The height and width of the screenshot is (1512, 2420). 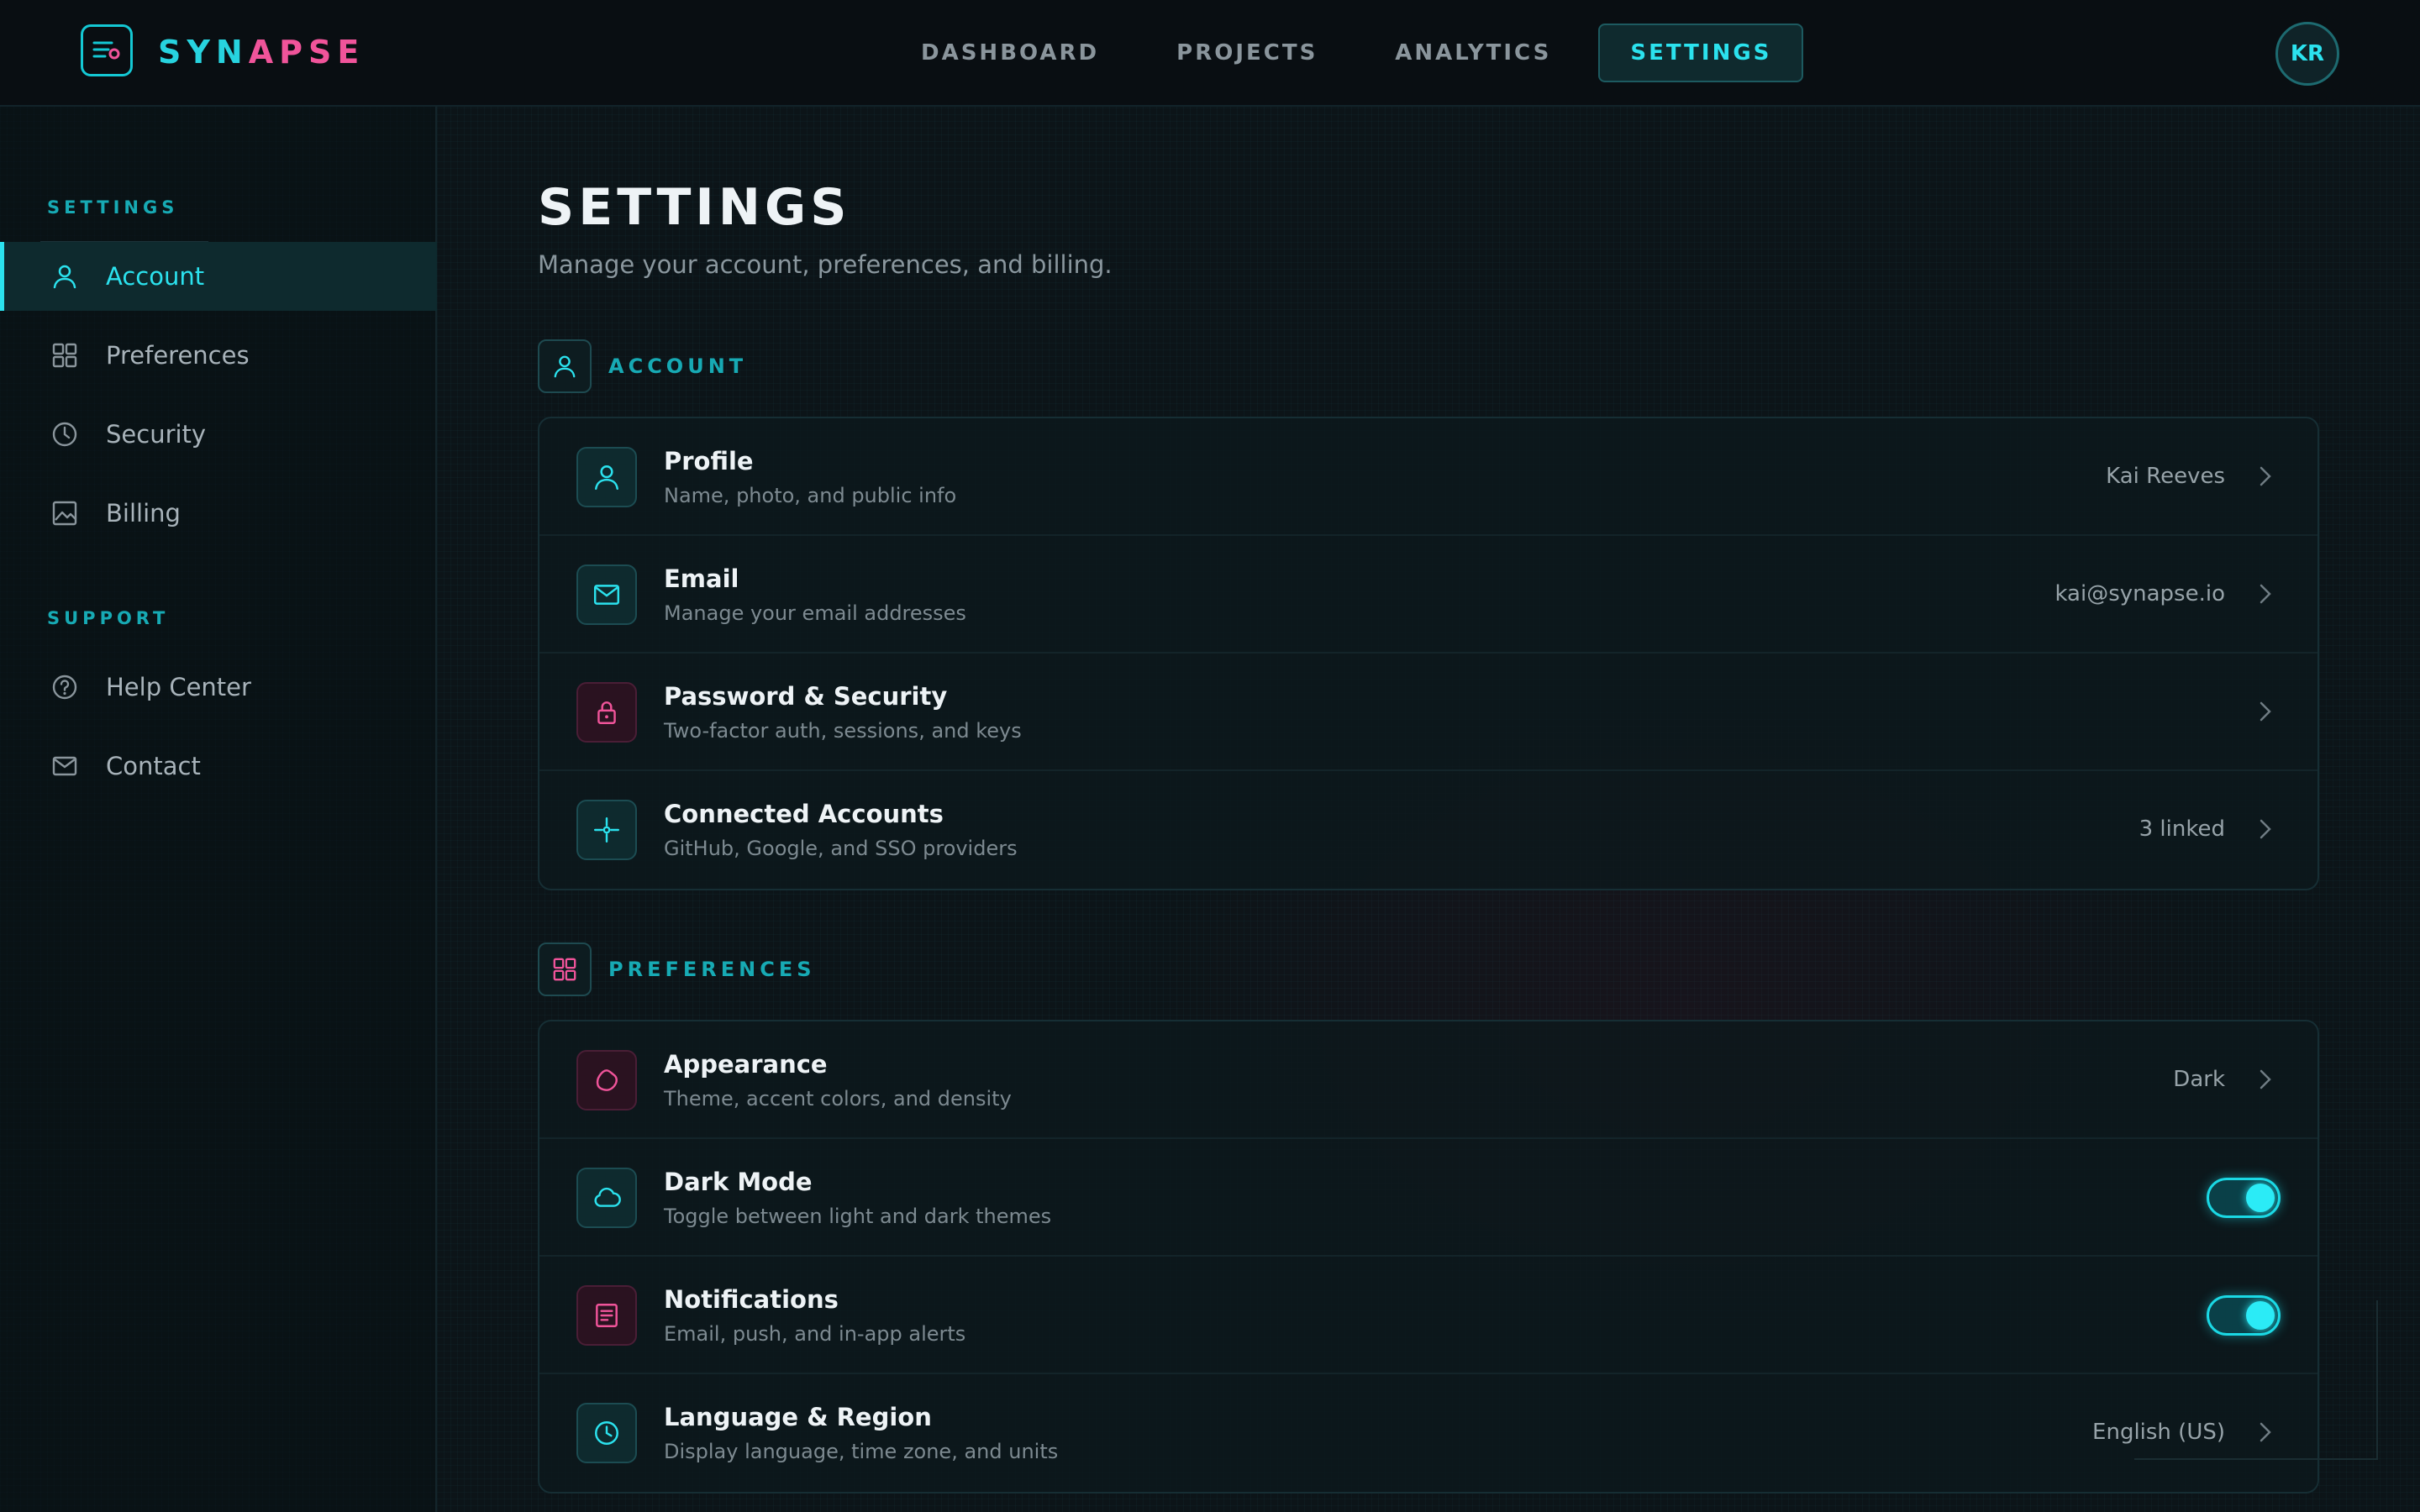 I want to click on note-icon, so click(x=606, y=1315).